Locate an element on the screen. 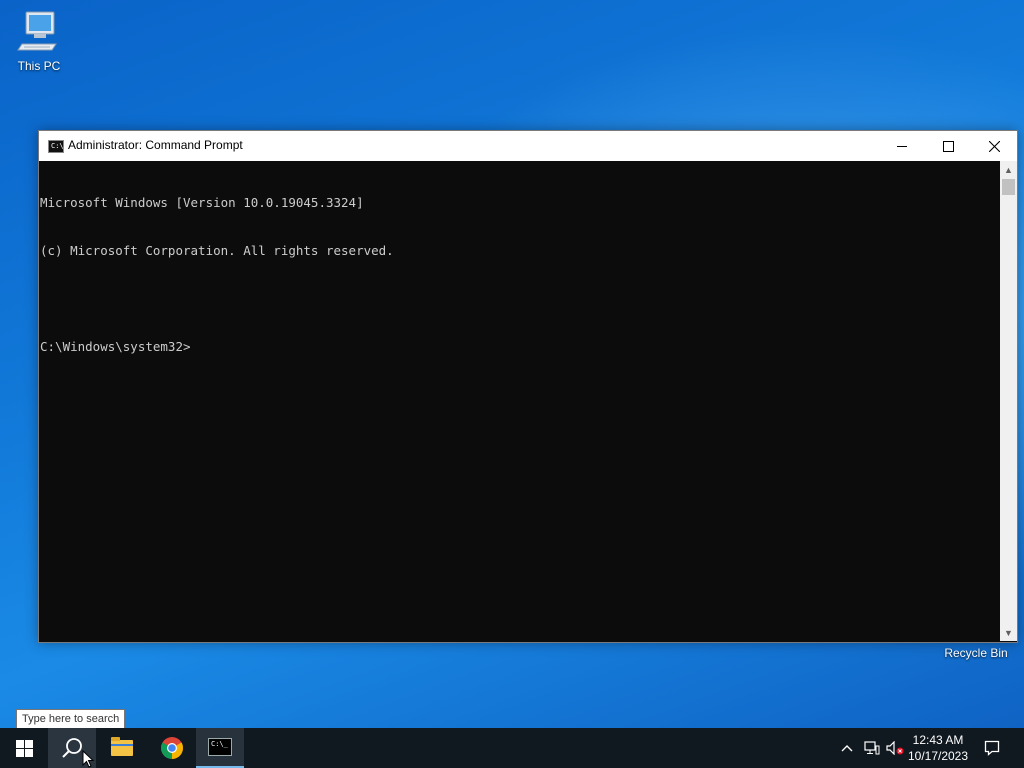  start-button is located at coordinates (24, 748).